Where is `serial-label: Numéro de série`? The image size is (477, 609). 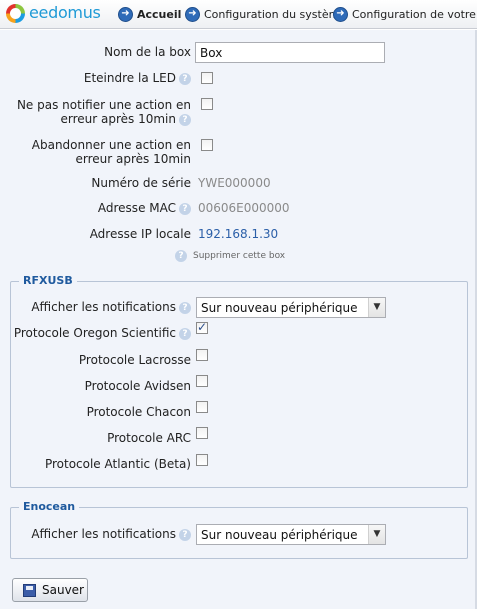
serial-label: Numéro de série is located at coordinates (141, 183).